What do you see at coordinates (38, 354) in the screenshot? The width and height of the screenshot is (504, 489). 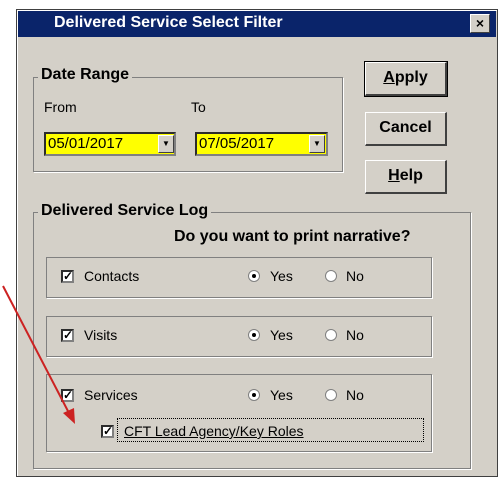 I see `annotation-arrow-icon` at bounding box center [38, 354].